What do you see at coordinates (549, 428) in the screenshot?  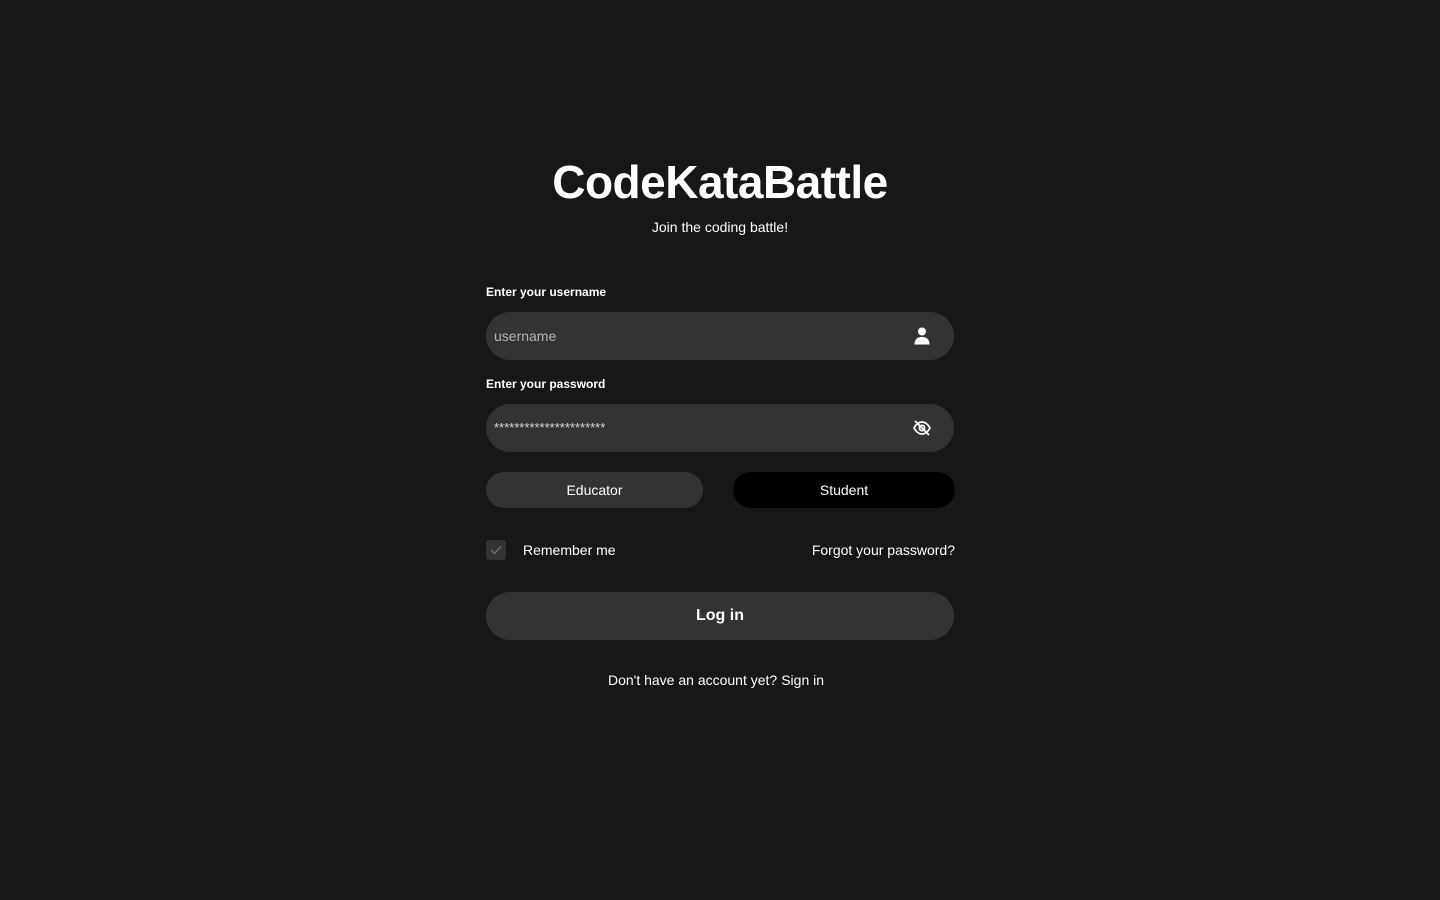 I see `password-input: **********************` at bounding box center [549, 428].